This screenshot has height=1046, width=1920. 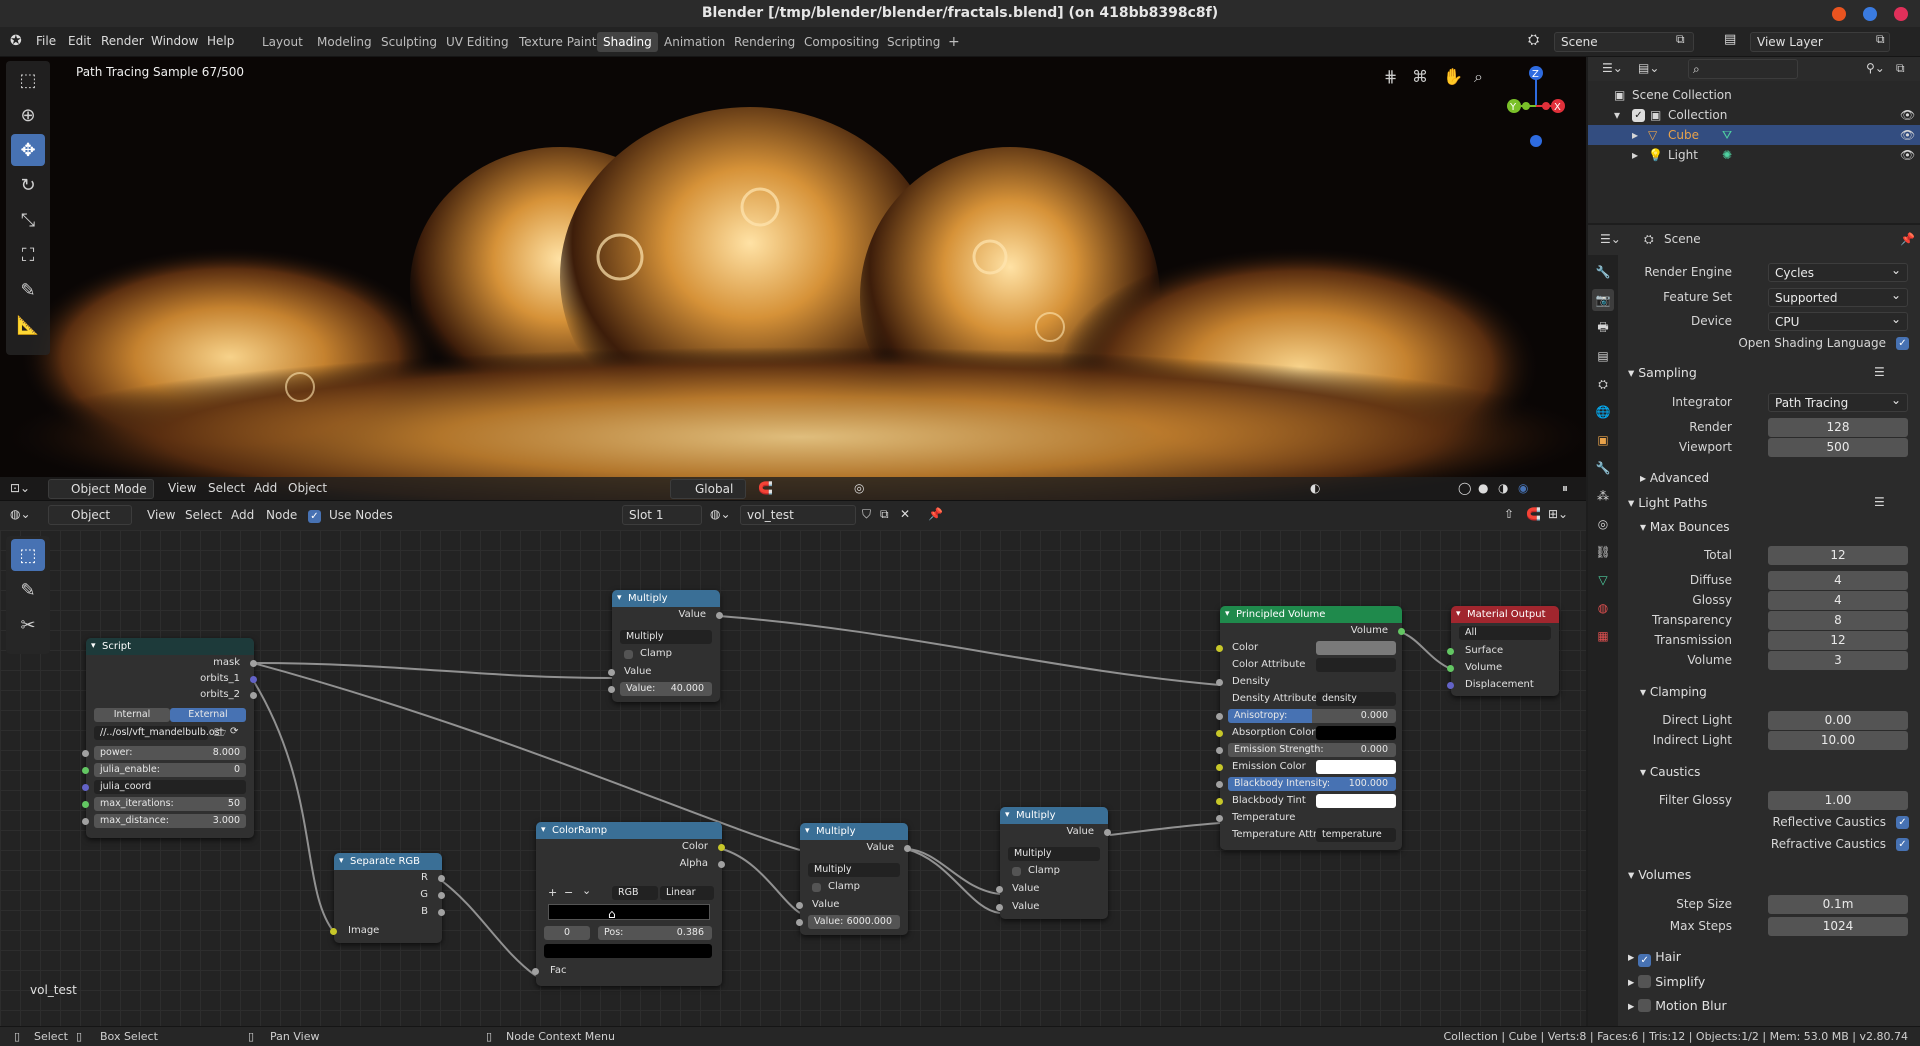 I want to click on transmission-bounces-field: 12, so click(x=1838, y=640).